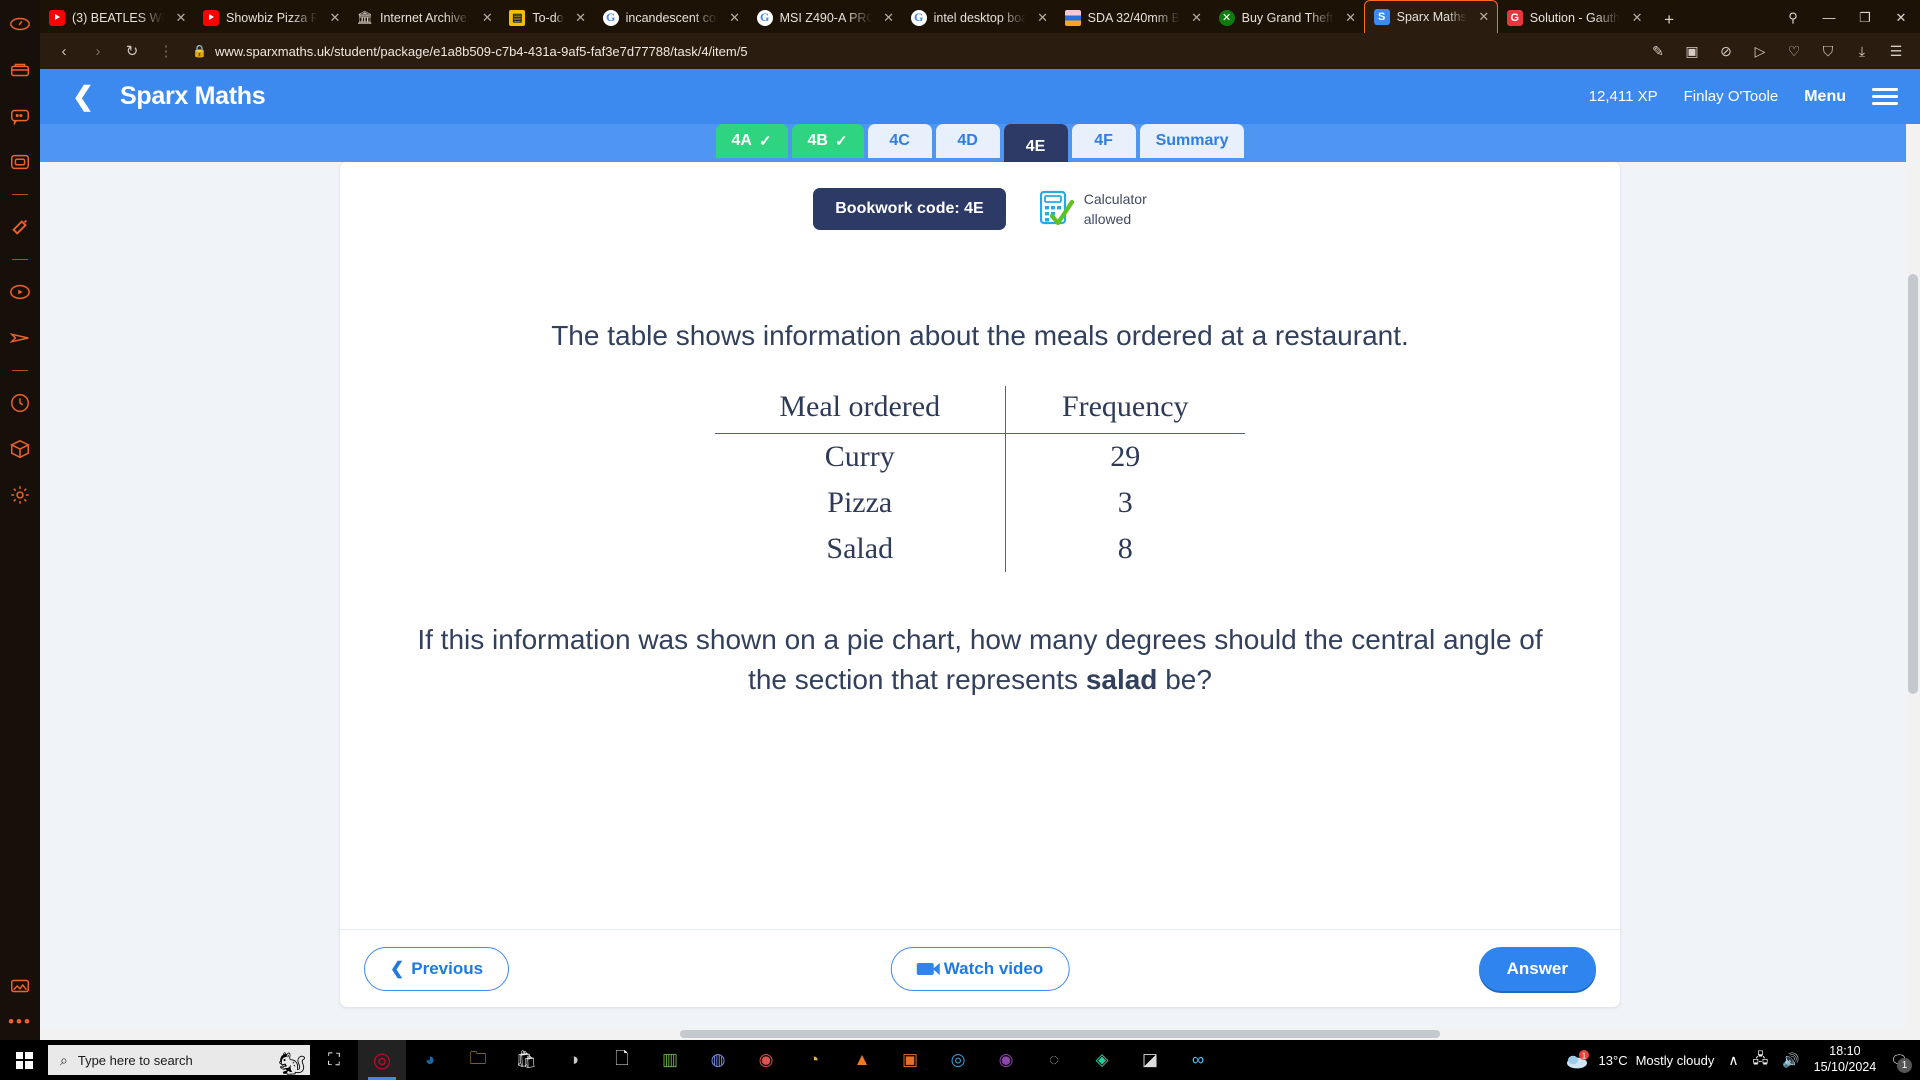 The image size is (1920, 1080). What do you see at coordinates (430, 1060) in the screenshot?
I see `steam-icon: ◕` at bounding box center [430, 1060].